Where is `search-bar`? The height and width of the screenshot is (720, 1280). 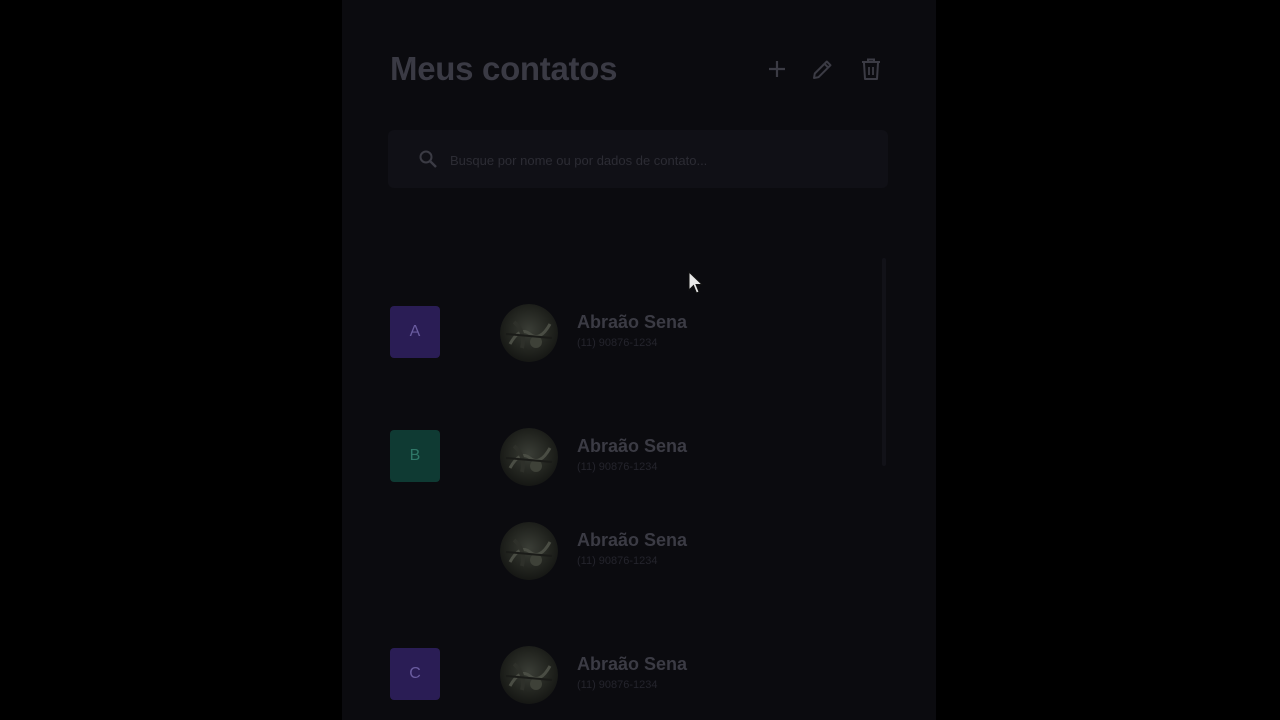
search-bar is located at coordinates (638, 159).